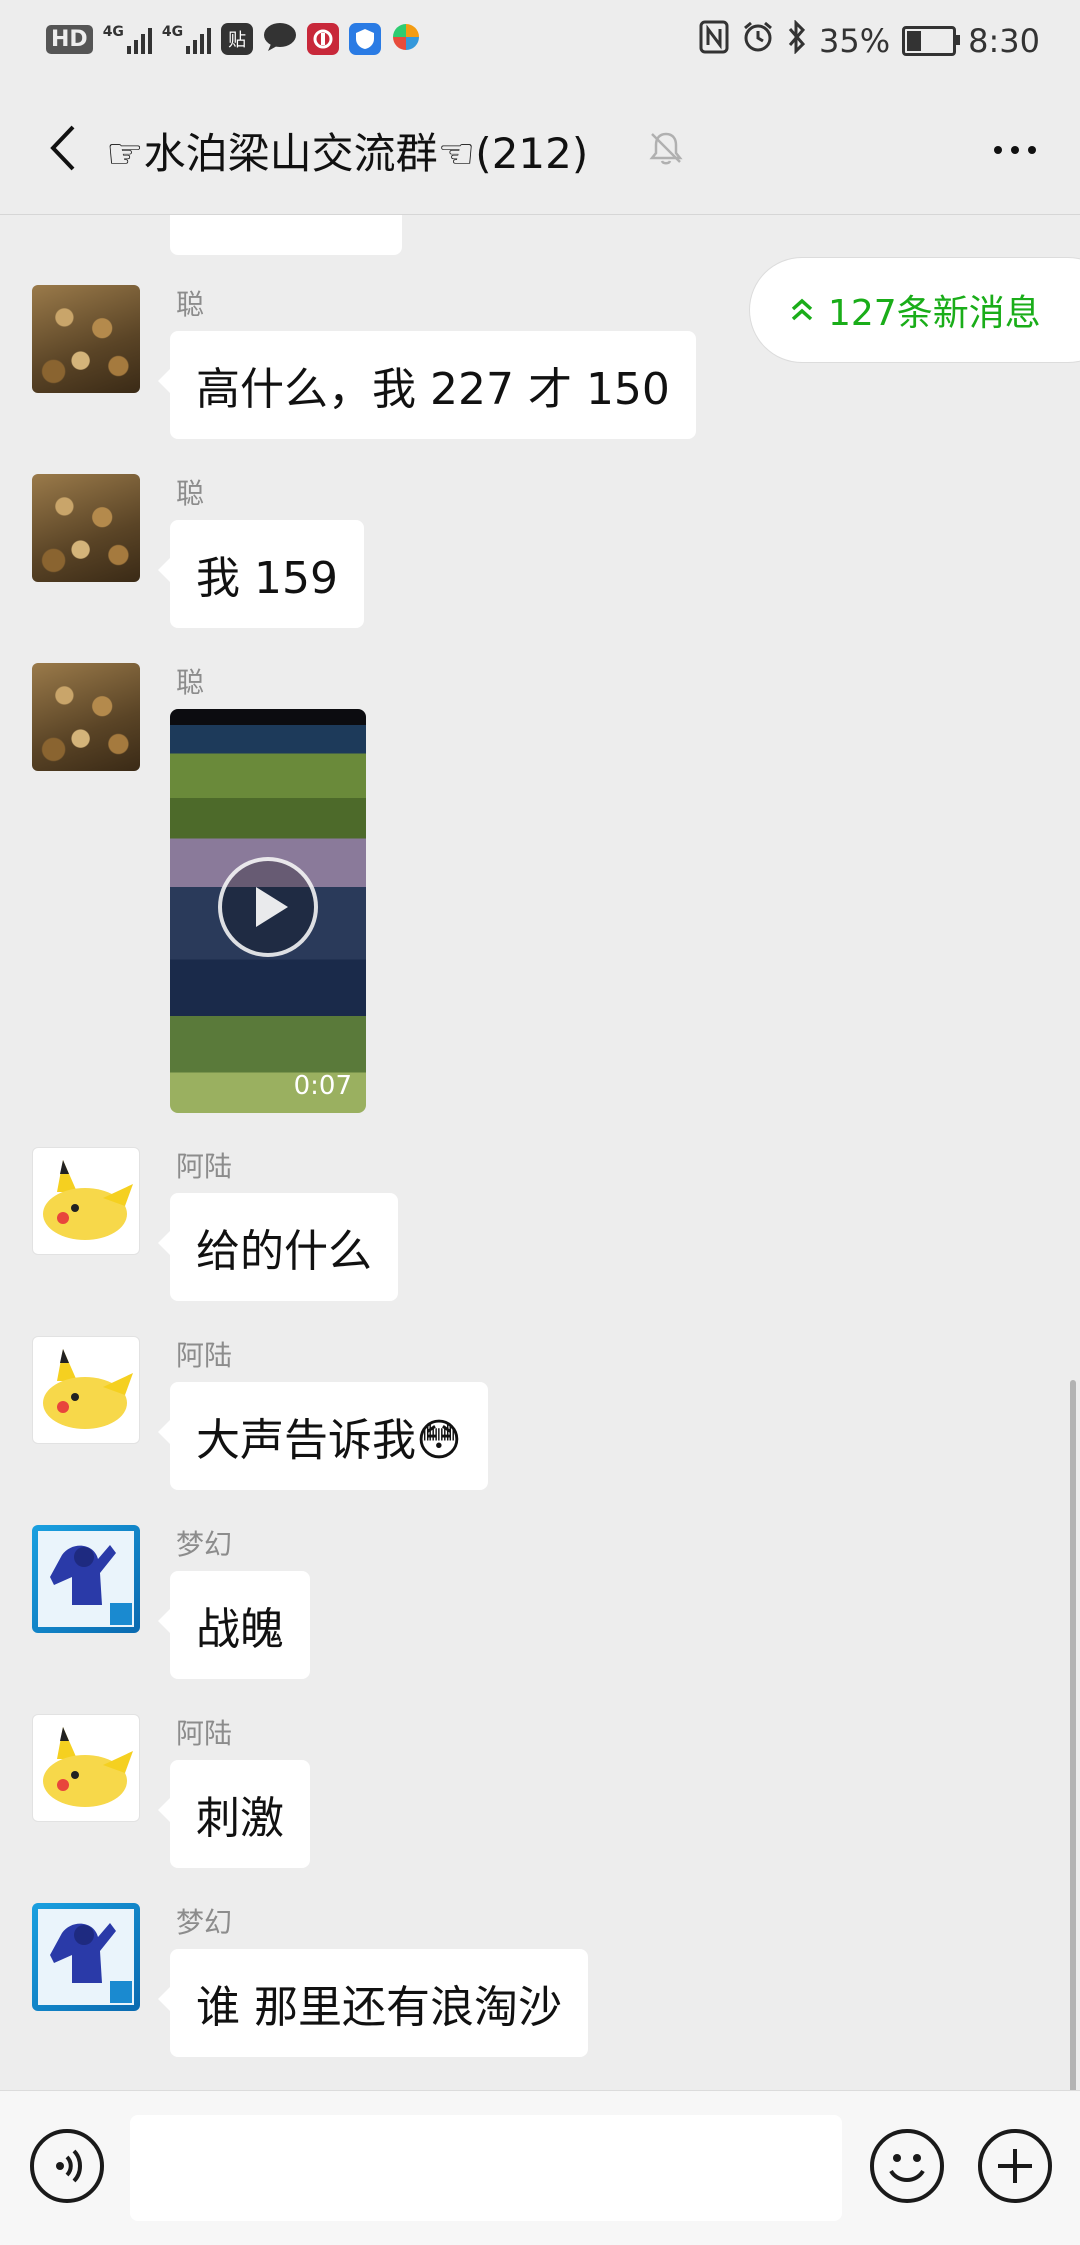 The image size is (1080, 2245). I want to click on back-button, so click(62, 148).